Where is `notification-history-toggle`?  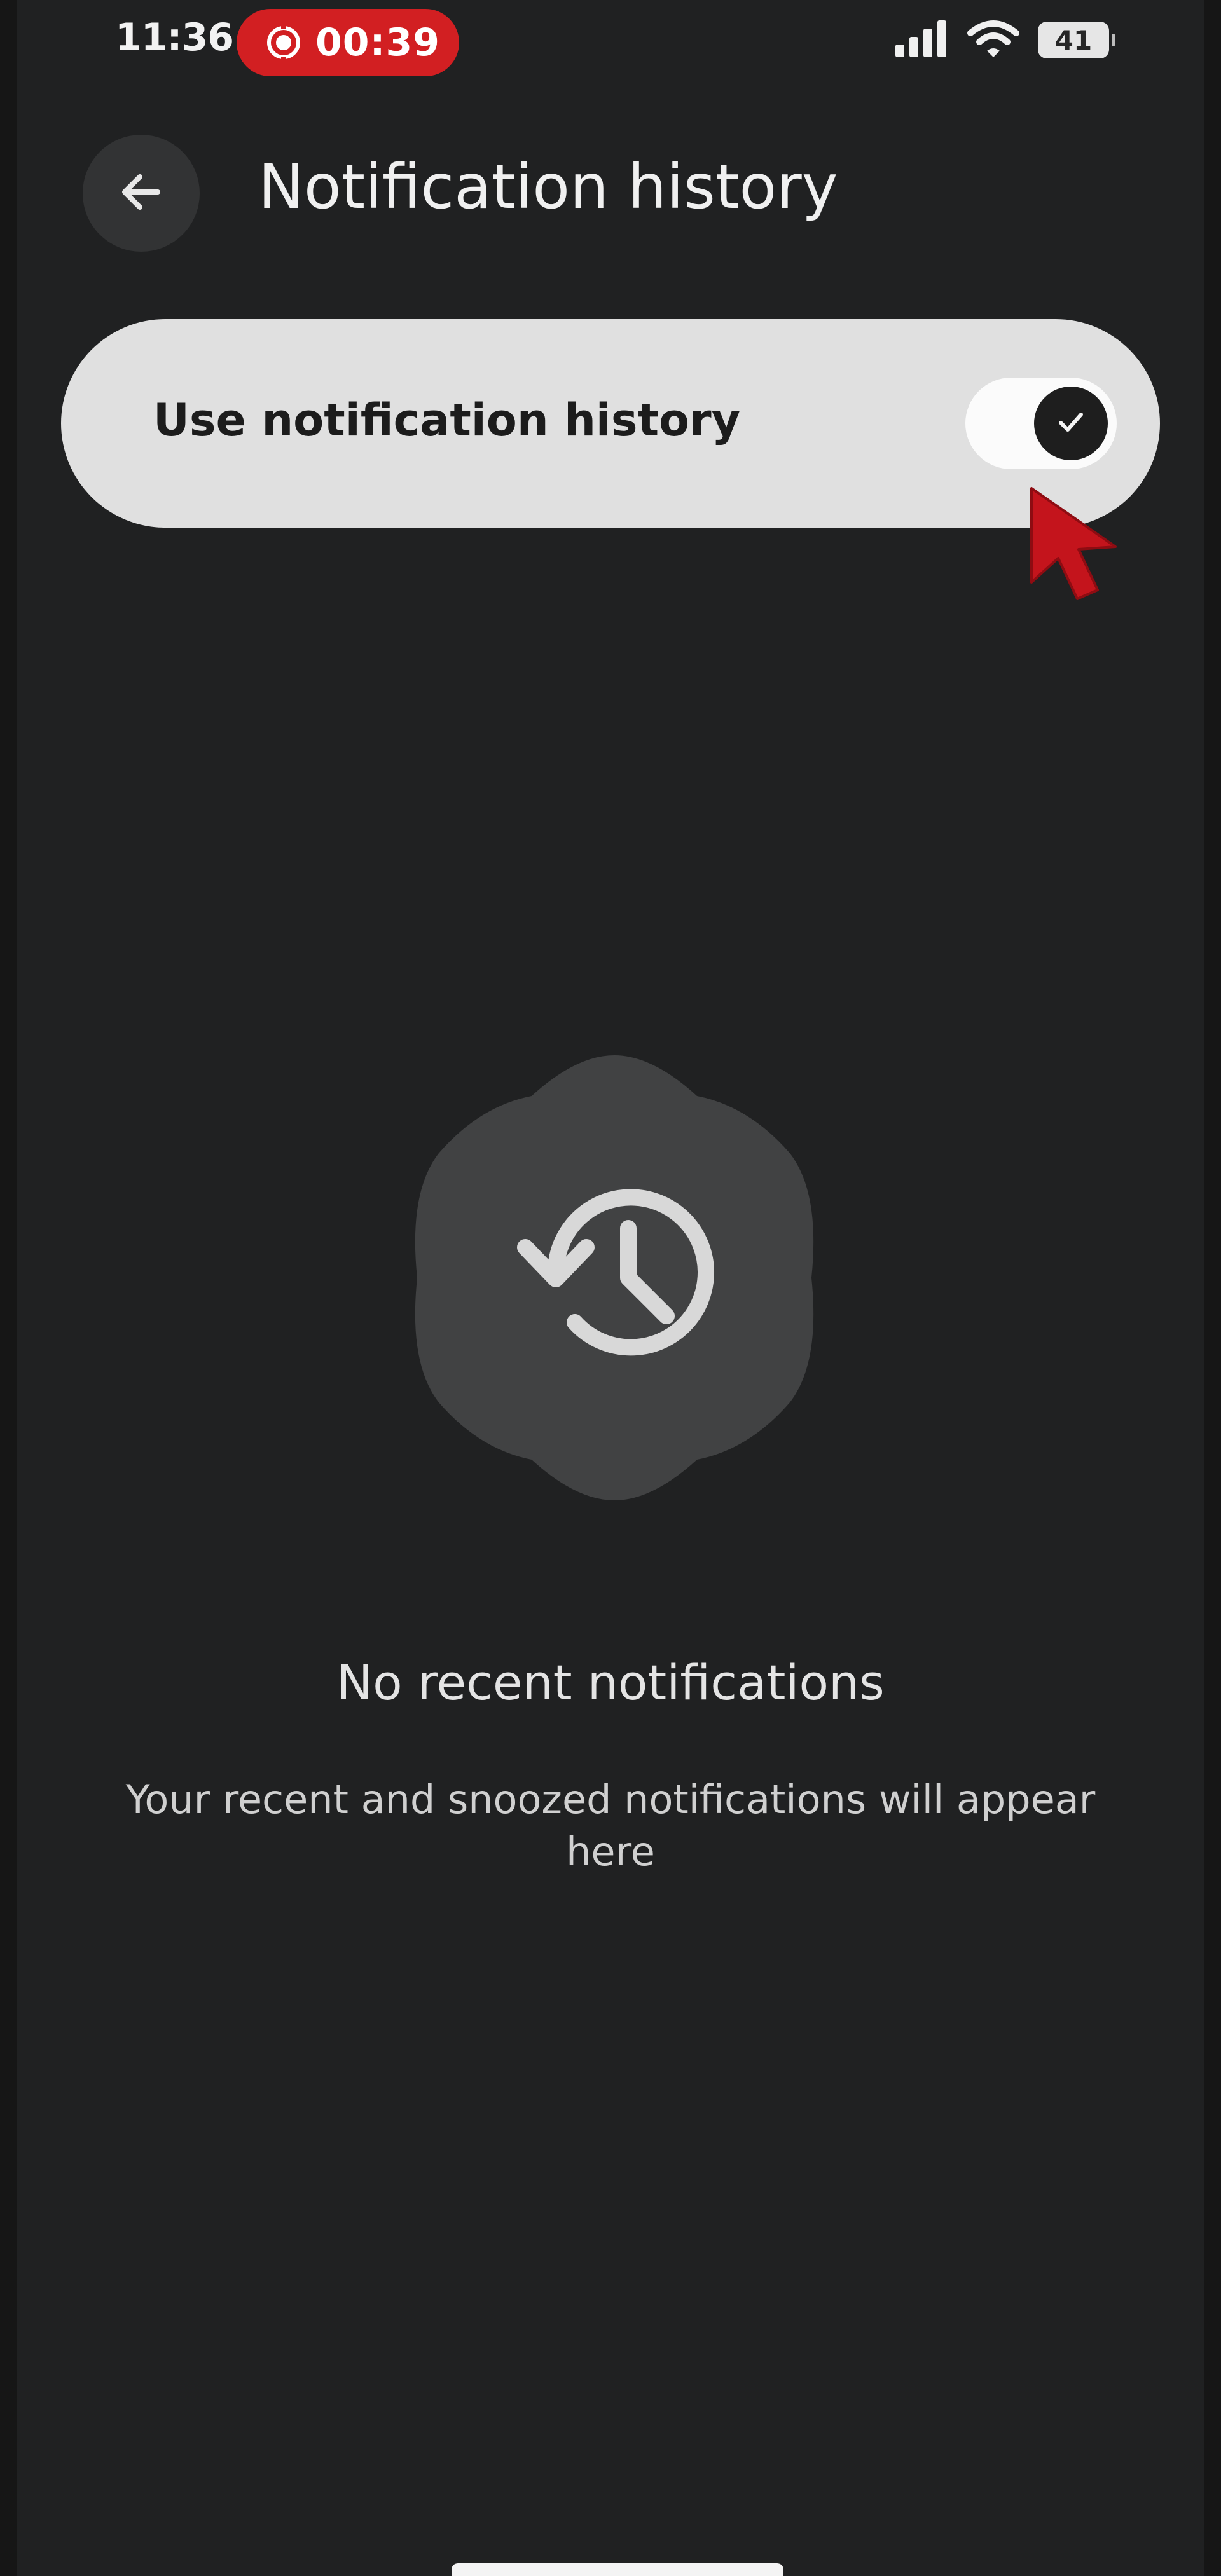 notification-history-toggle is located at coordinates (1041, 423).